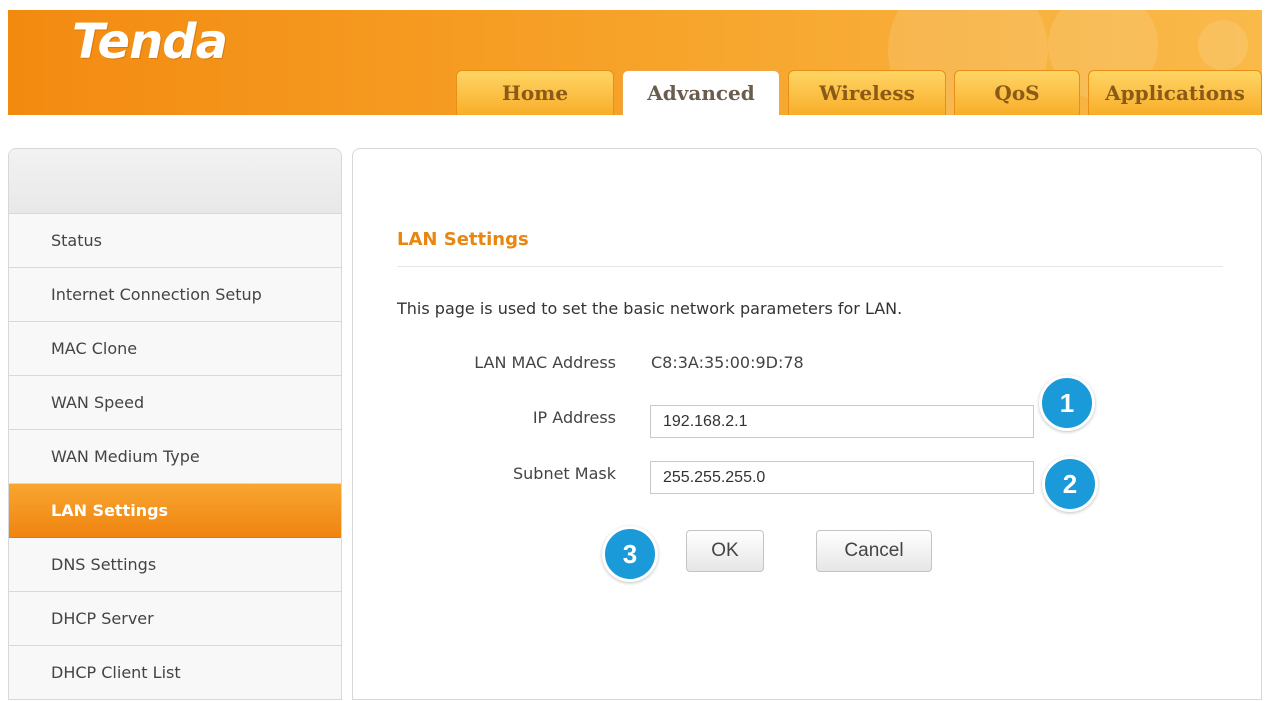 The image size is (1271, 701). What do you see at coordinates (1017, 92) in the screenshot?
I see `tab-qos: QoS` at bounding box center [1017, 92].